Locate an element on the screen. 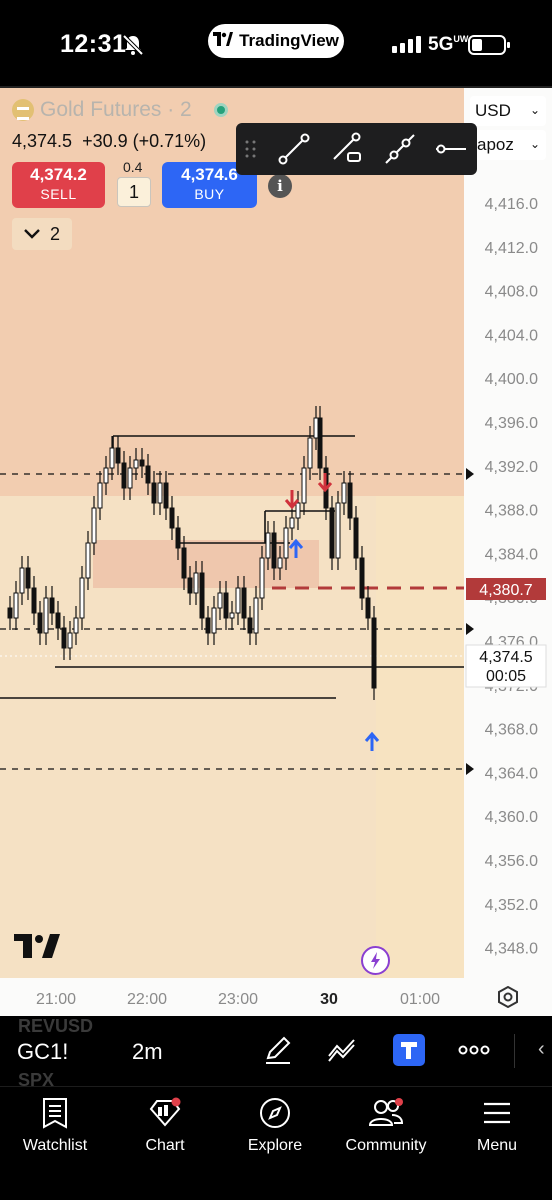 The image size is (552, 1200). indicators-icon is located at coordinates (342, 1050).